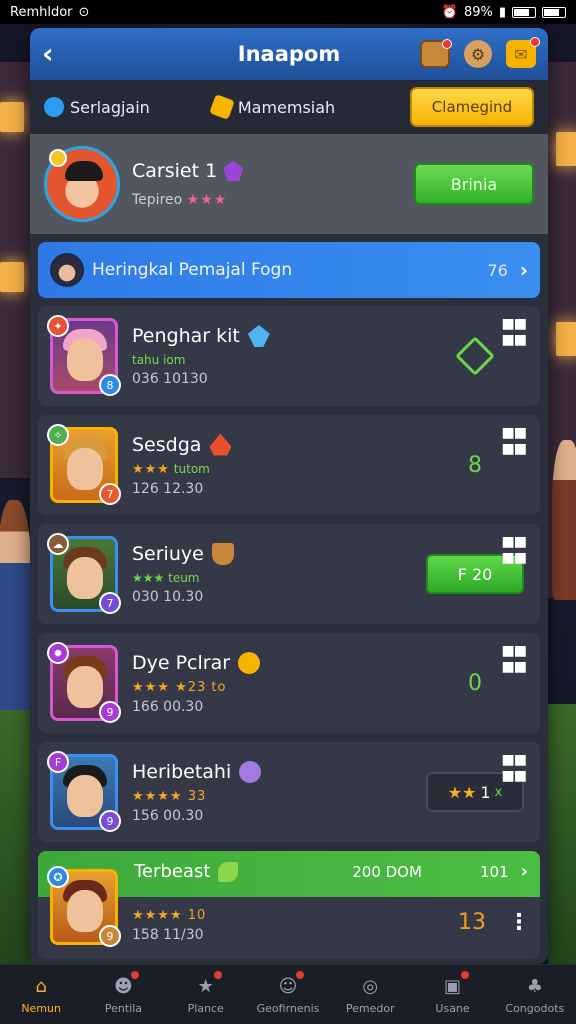  Describe the element at coordinates (523, 52) in the screenshot. I see `mail-icon: ✉` at that location.